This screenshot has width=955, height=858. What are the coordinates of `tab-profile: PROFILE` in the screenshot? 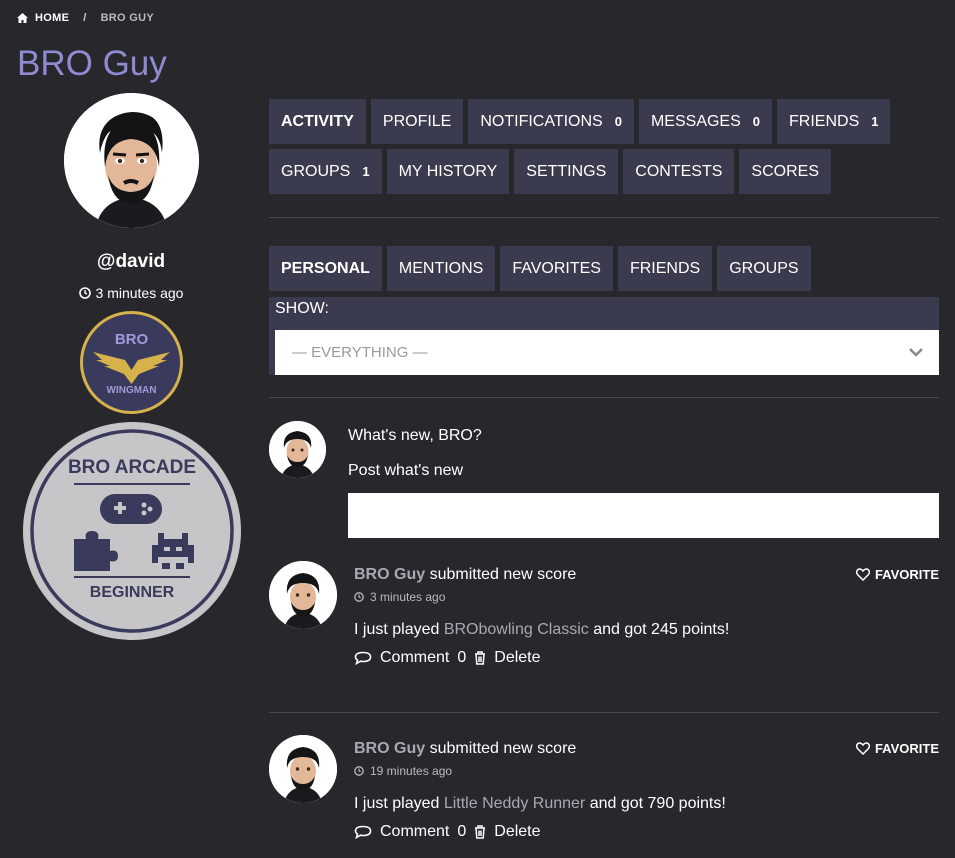 It's located at (417, 121).